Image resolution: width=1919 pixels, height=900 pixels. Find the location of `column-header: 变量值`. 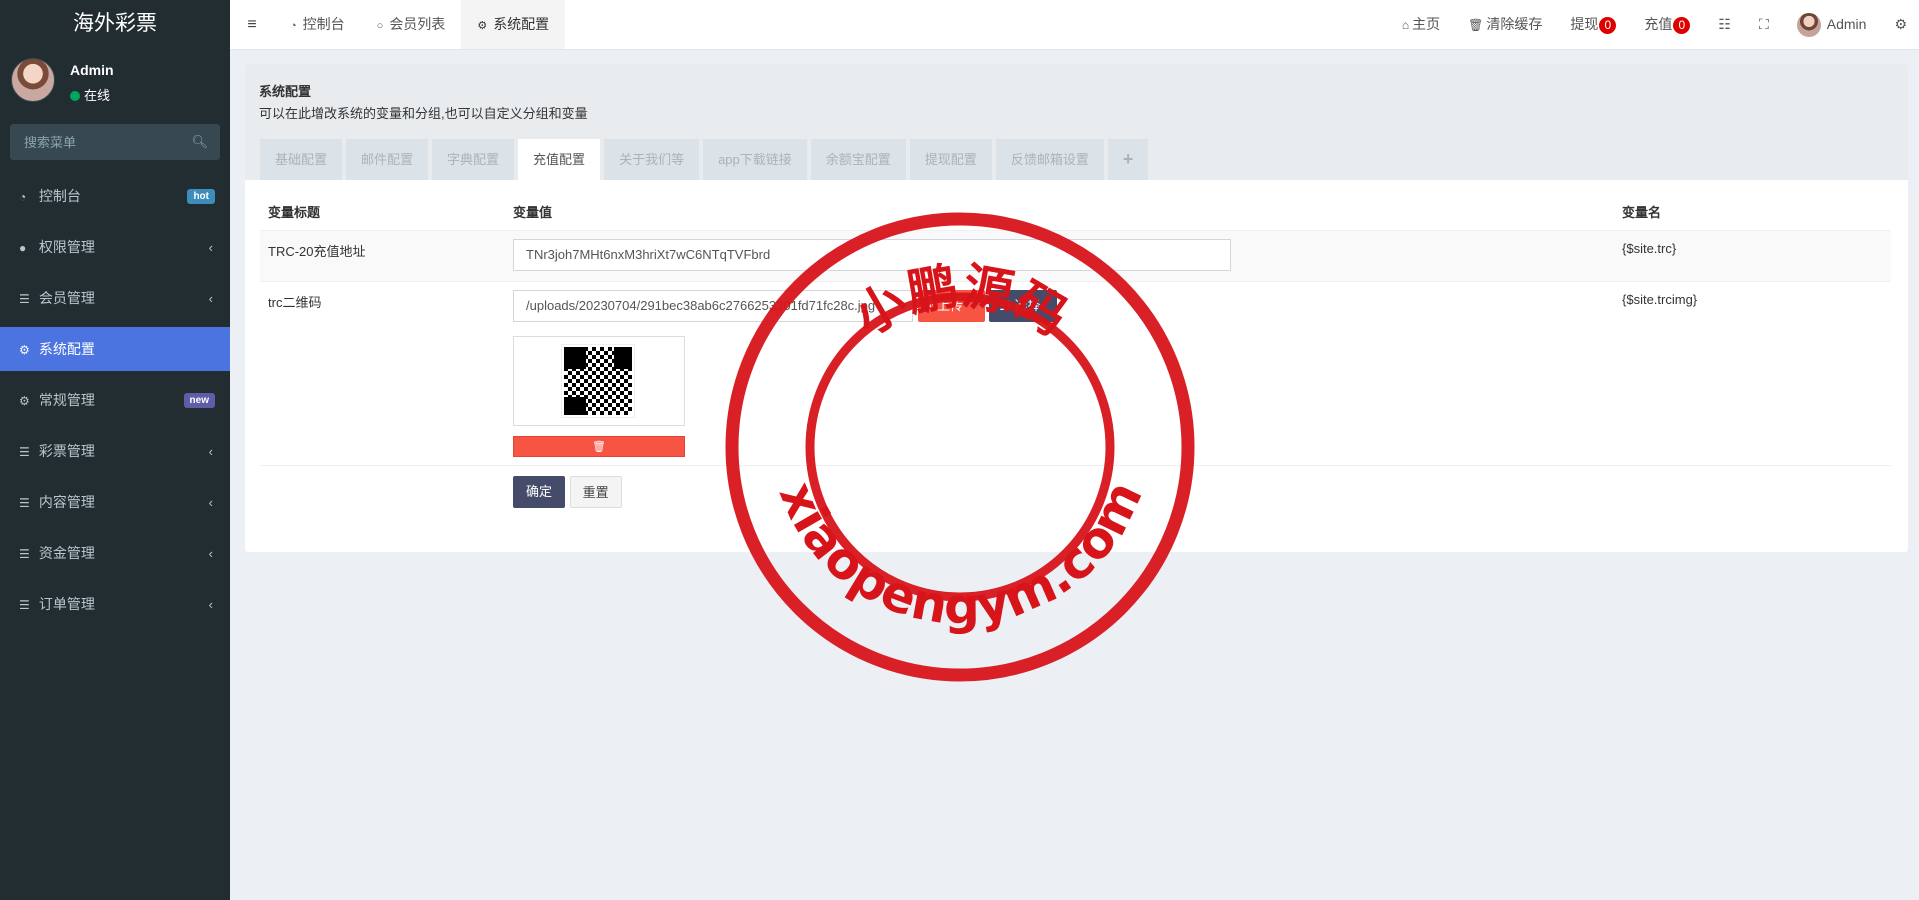

column-header: 变量值 is located at coordinates (1059, 212).